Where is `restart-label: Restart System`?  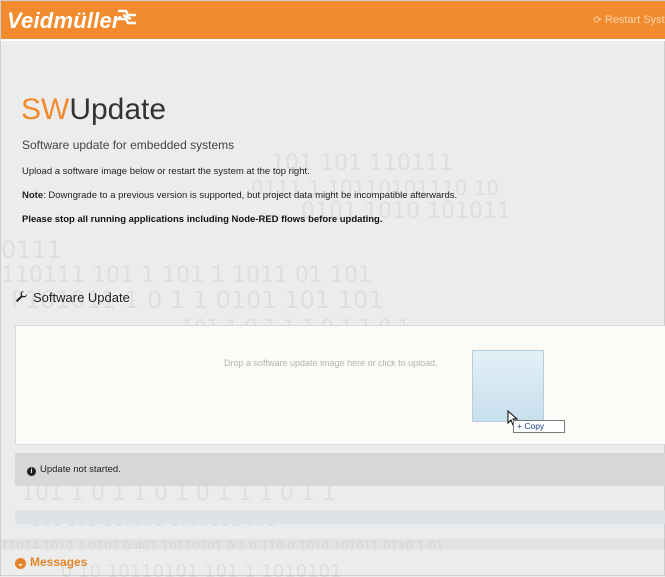
restart-label: Restart System is located at coordinates (634, 20).